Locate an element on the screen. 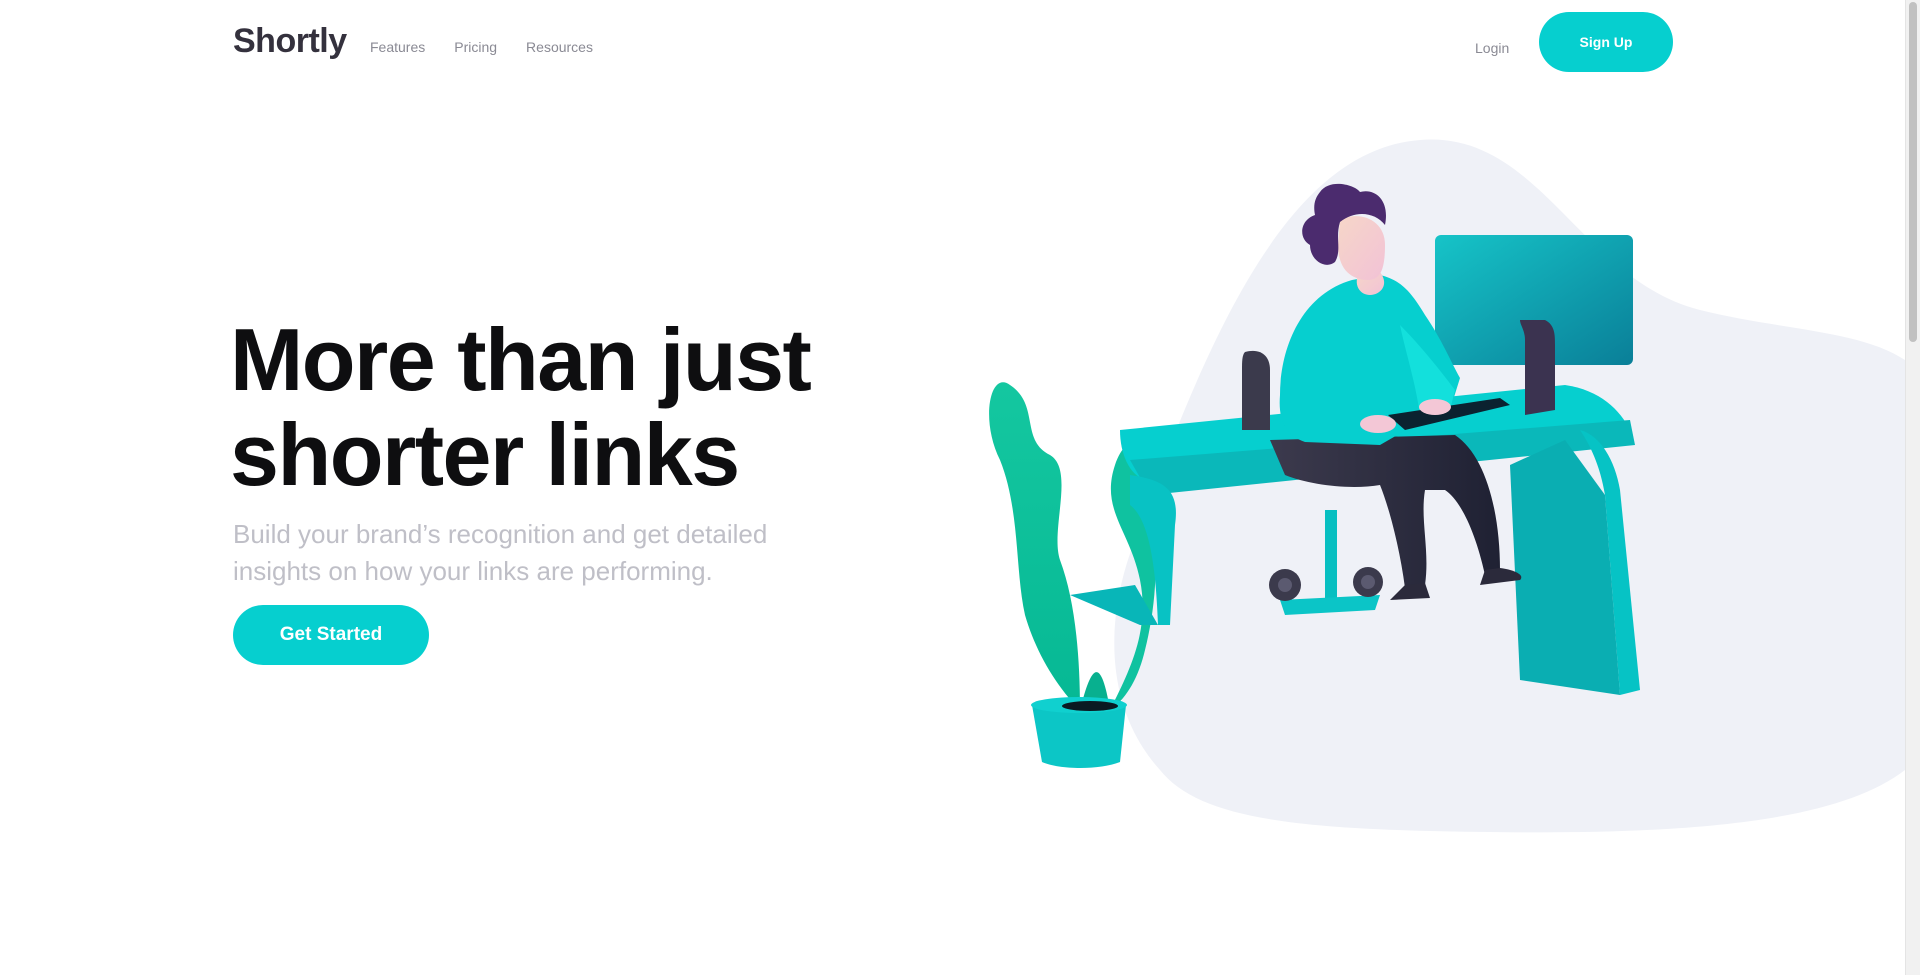 The width and height of the screenshot is (1920, 975). person-hand-right is located at coordinates (1435, 407).